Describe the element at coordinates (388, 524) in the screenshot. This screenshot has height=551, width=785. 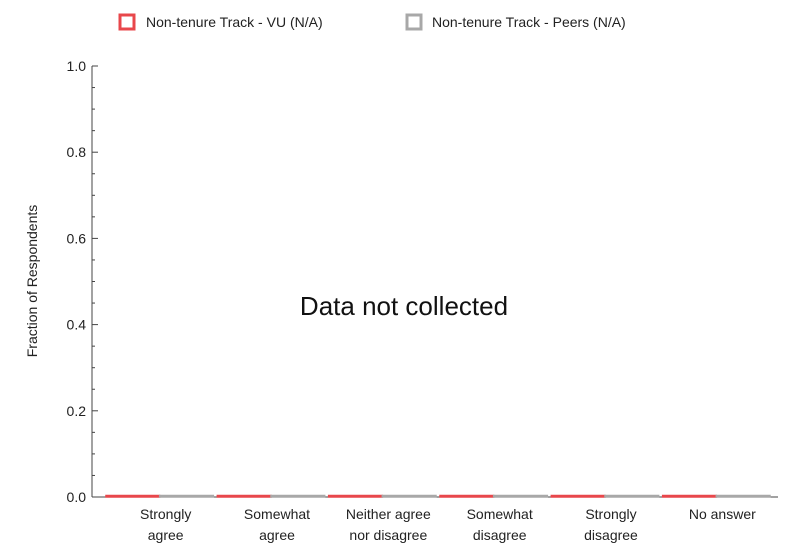
I see `x-tick-label: Neither agree nor disagree` at that location.